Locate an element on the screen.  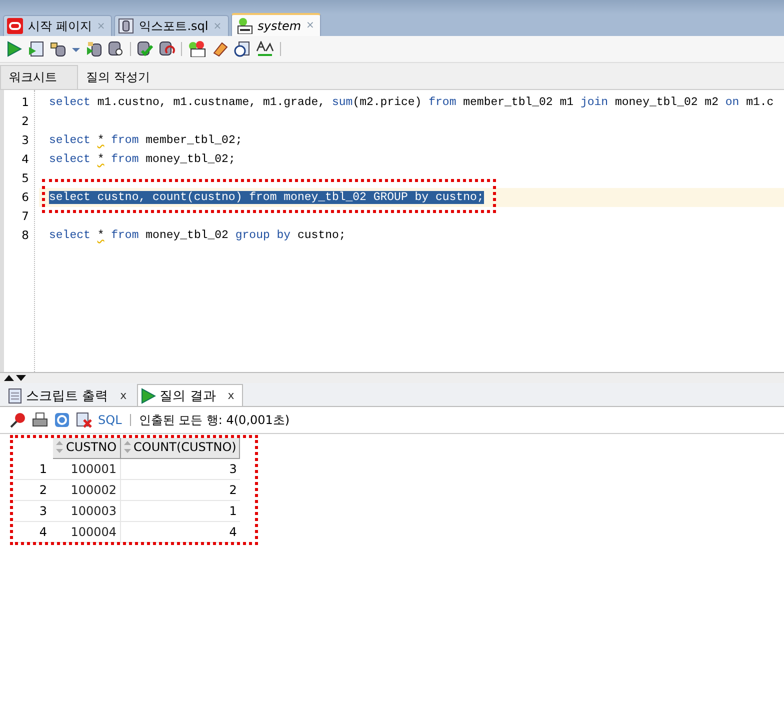
database-search-icon is located at coordinates (116, 49).